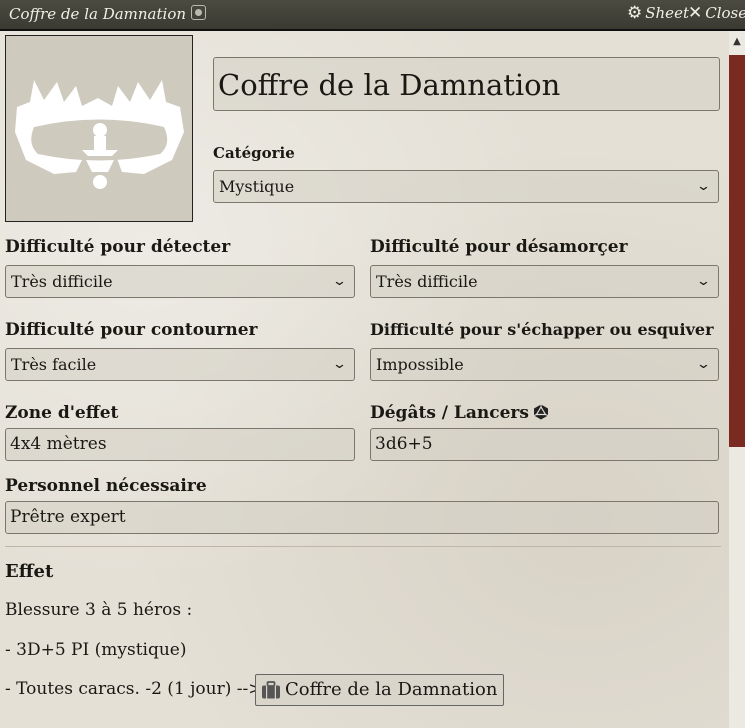 The image size is (745, 728). Describe the element at coordinates (499, 247) in the screenshot. I see `disarm-label: Difficulté pour désamorçer` at that location.